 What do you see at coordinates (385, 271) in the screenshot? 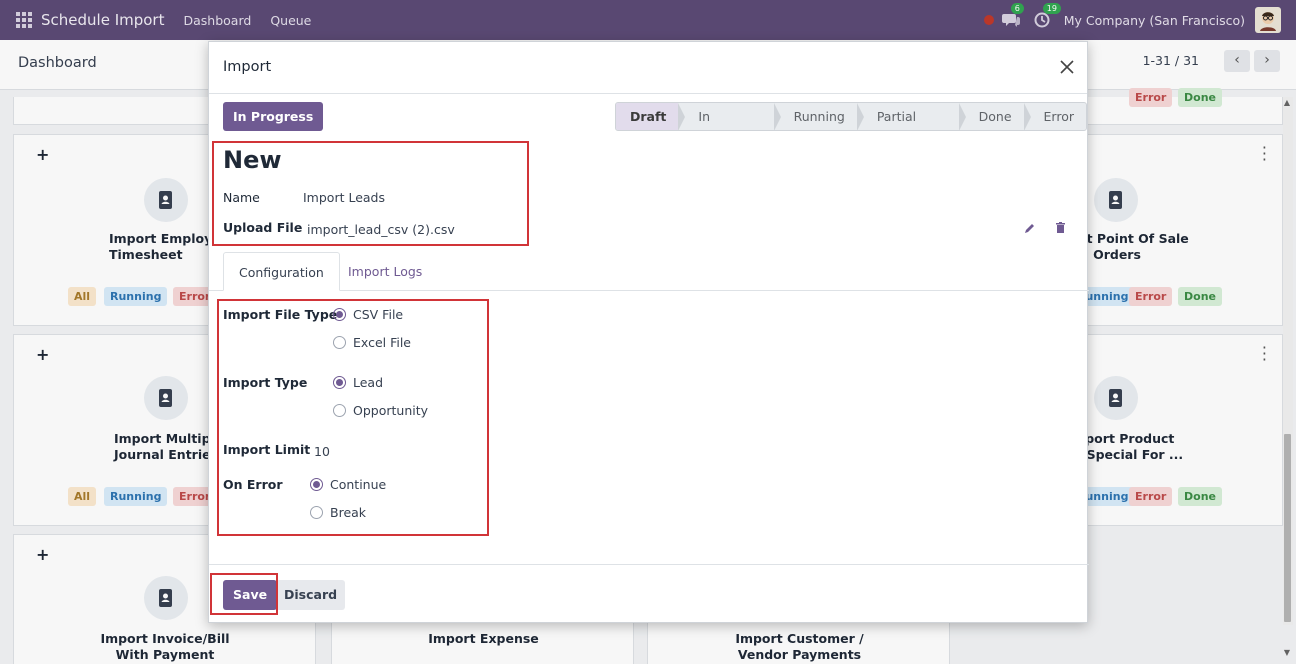
I see `tab-import-logs: Import Logs` at bounding box center [385, 271].